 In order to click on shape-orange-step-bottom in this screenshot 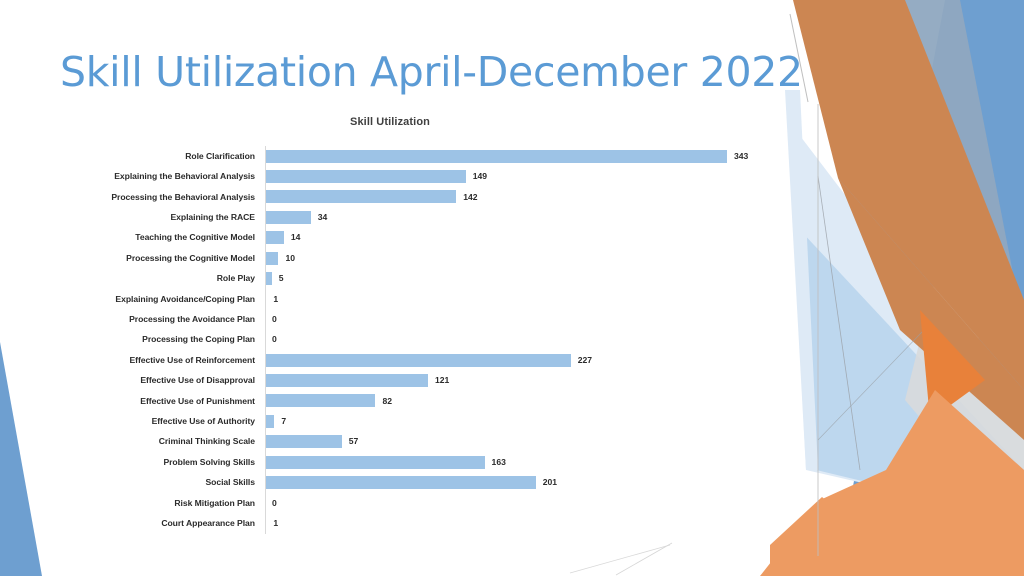, I will do `click(810, 536)`.